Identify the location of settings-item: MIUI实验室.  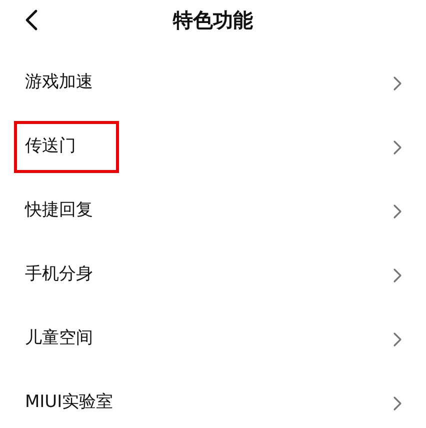
(213, 399).